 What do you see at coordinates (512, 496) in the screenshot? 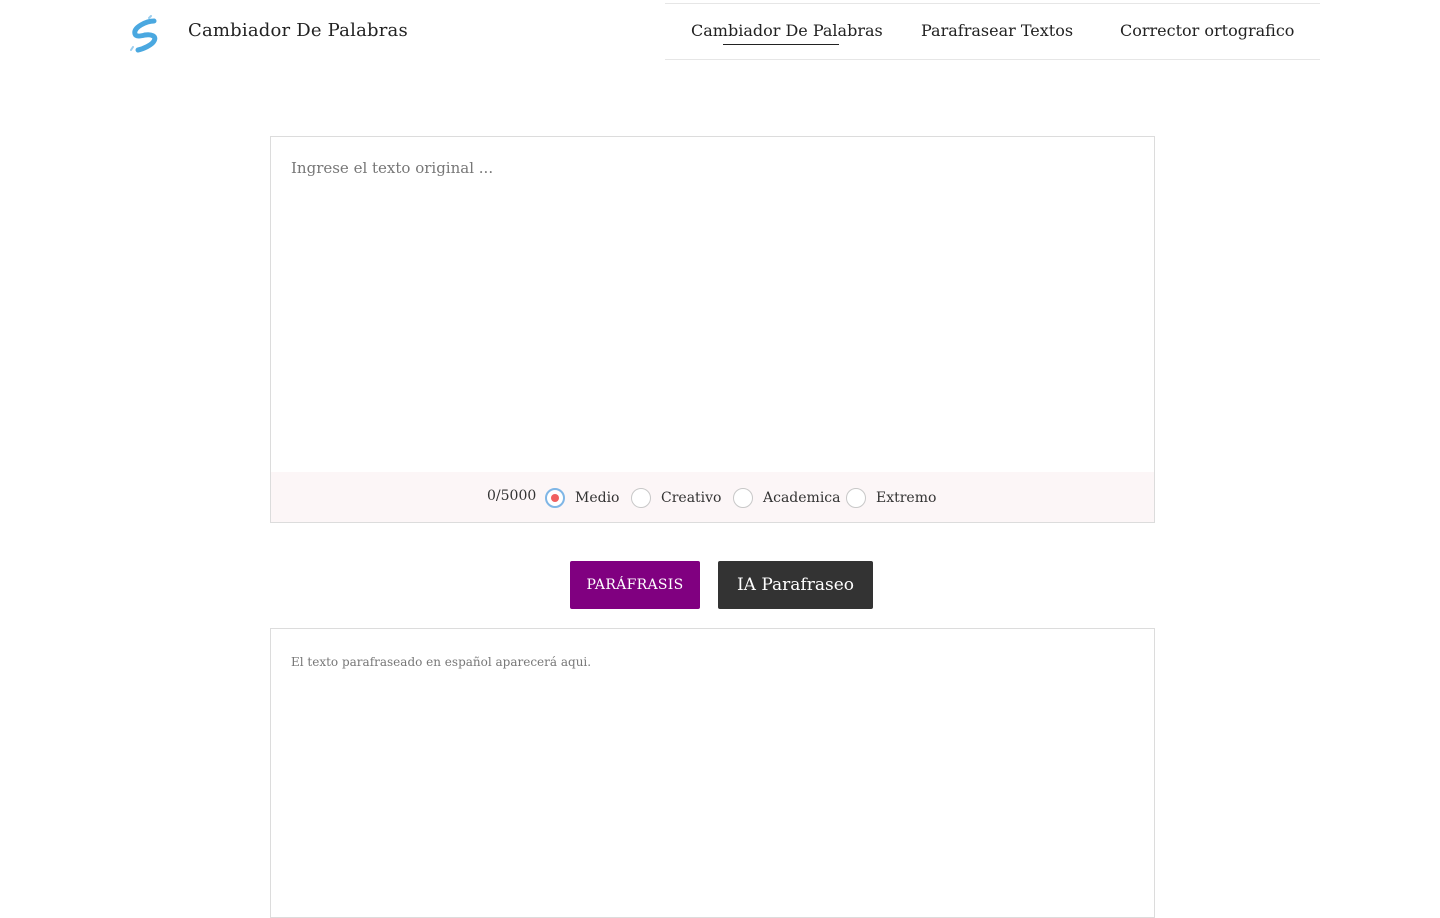
I see `char-counter: 0/5000` at bounding box center [512, 496].